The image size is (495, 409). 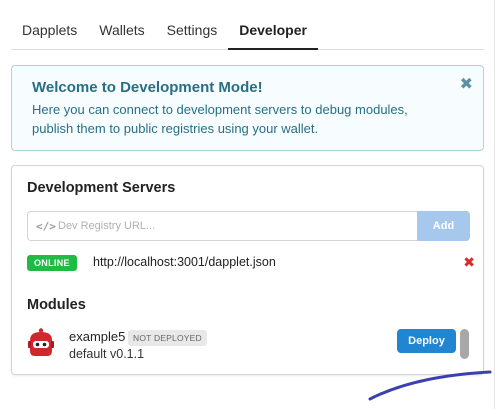 What do you see at coordinates (443, 226) in the screenshot?
I see `add-button: Add` at bounding box center [443, 226].